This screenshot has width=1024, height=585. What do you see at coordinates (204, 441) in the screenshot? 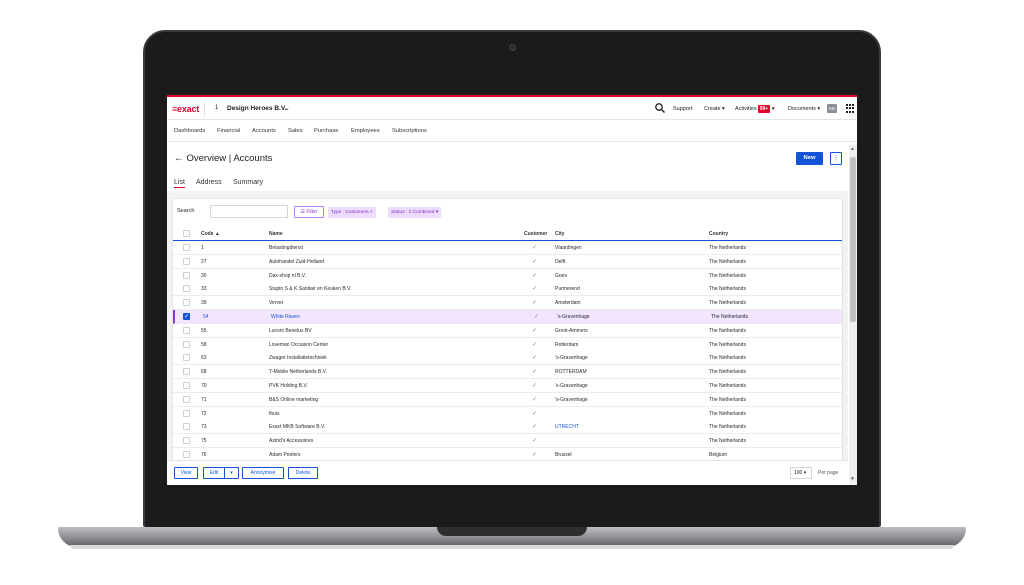
I see `cell-code: 75` at bounding box center [204, 441].